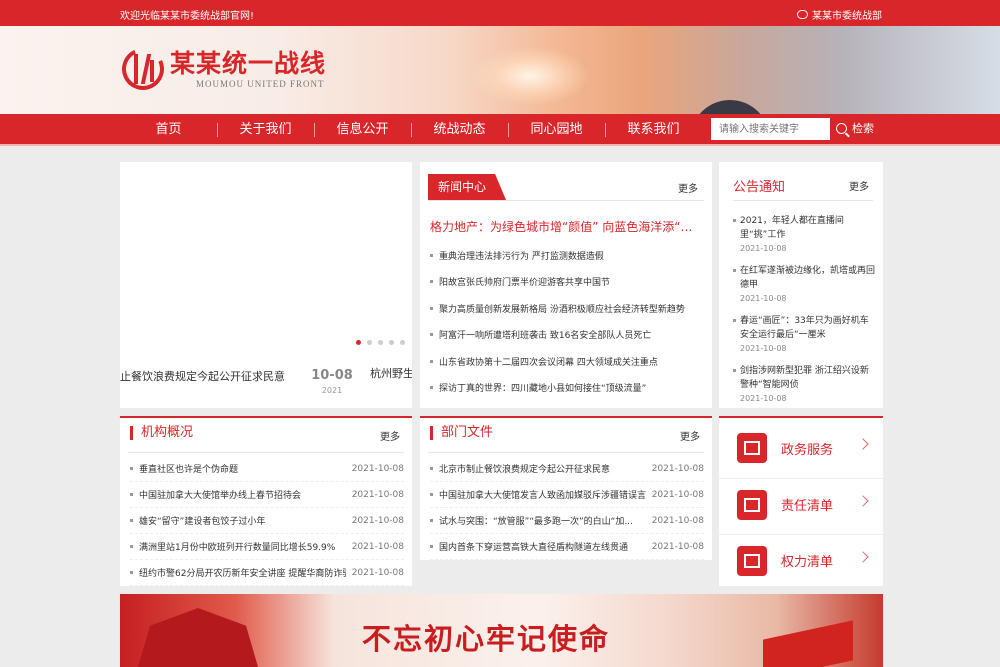 The image size is (1000, 667). I want to click on org-overview-title: 机构概况, so click(161, 433).